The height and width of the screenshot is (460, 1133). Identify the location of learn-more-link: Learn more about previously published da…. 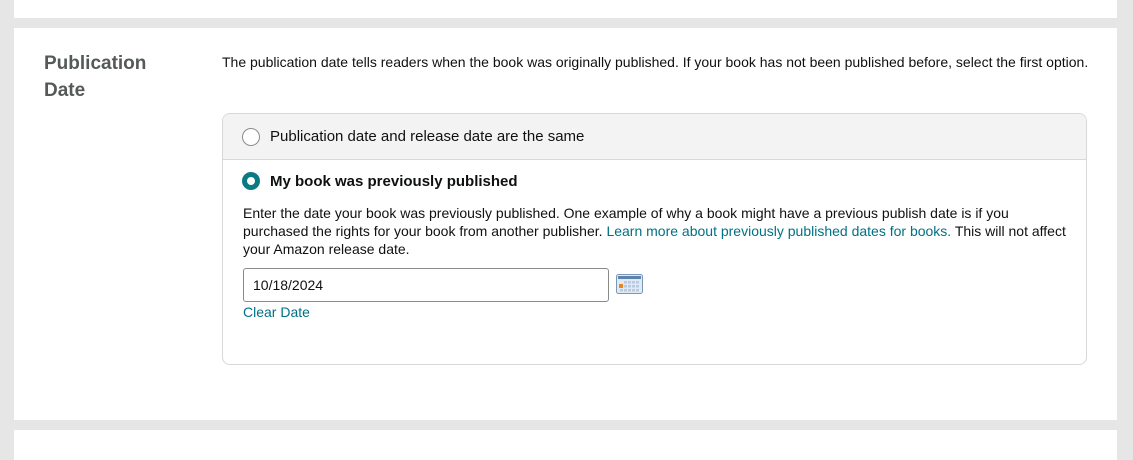
(778, 231).